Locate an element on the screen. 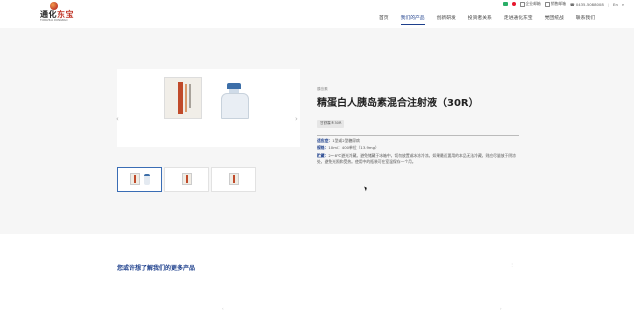 This screenshot has width=634, height=311. main-nav: 首页 我们的产品 创新研发 投资者关系 走进通化东宝 党团统战 联系我们 is located at coordinates (487, 20).